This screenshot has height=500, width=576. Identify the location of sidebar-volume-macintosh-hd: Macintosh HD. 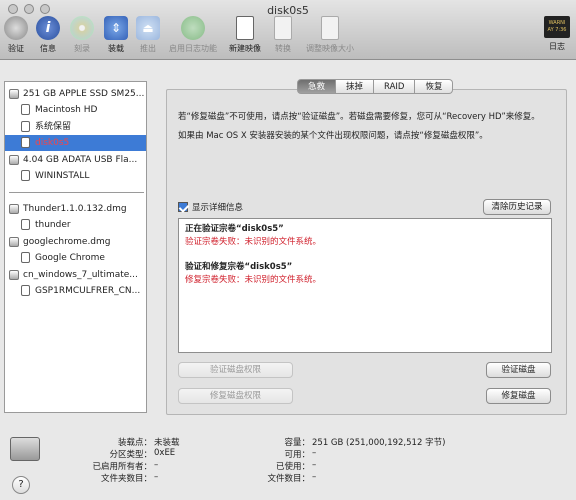
(75, 110).